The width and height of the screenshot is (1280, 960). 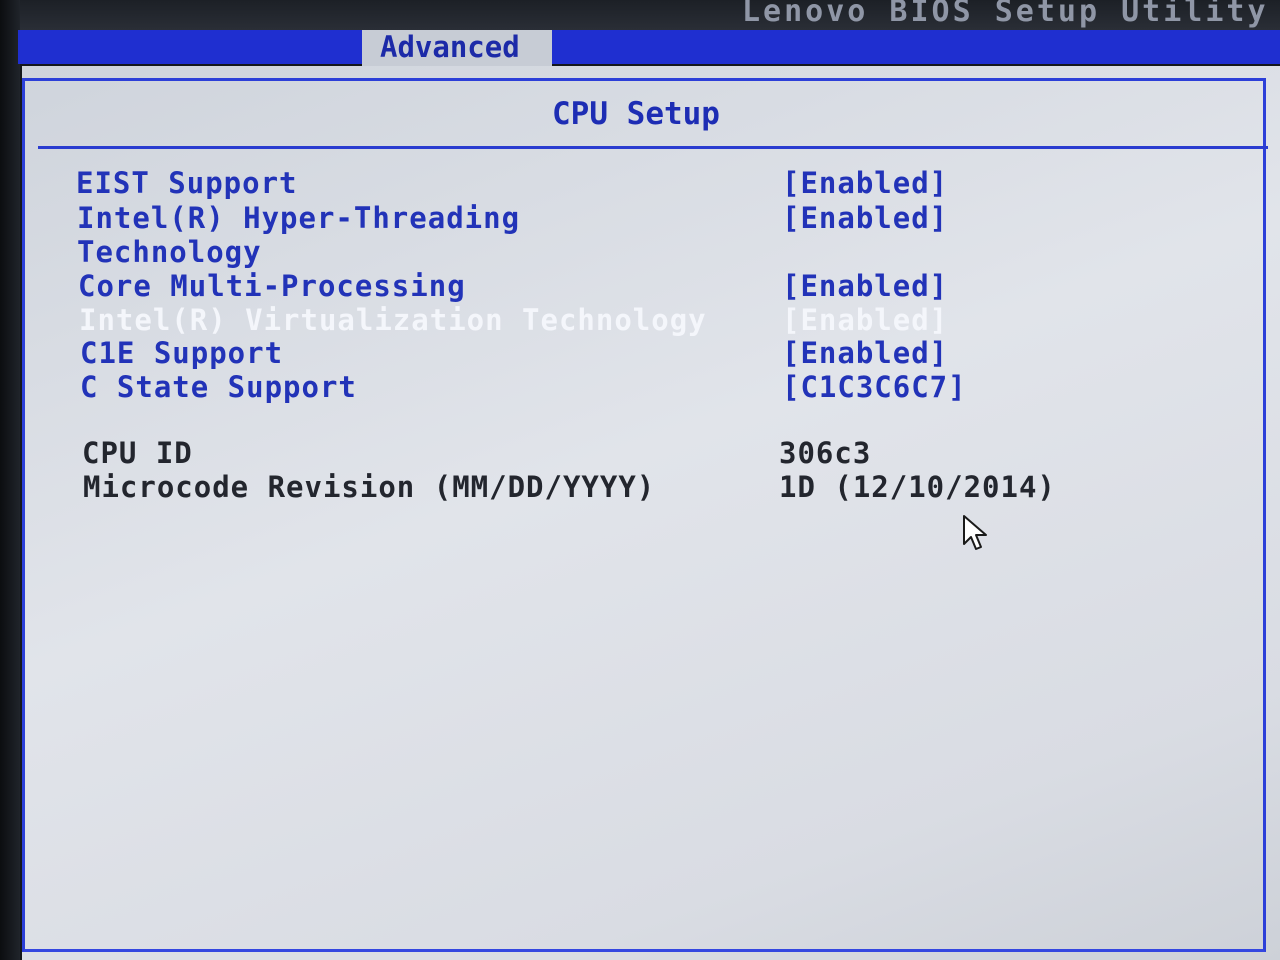 What do you see at coordinates (825, 453) in the screenshot?
I see `info-value: 306c3` at bounding box center [825, 453].